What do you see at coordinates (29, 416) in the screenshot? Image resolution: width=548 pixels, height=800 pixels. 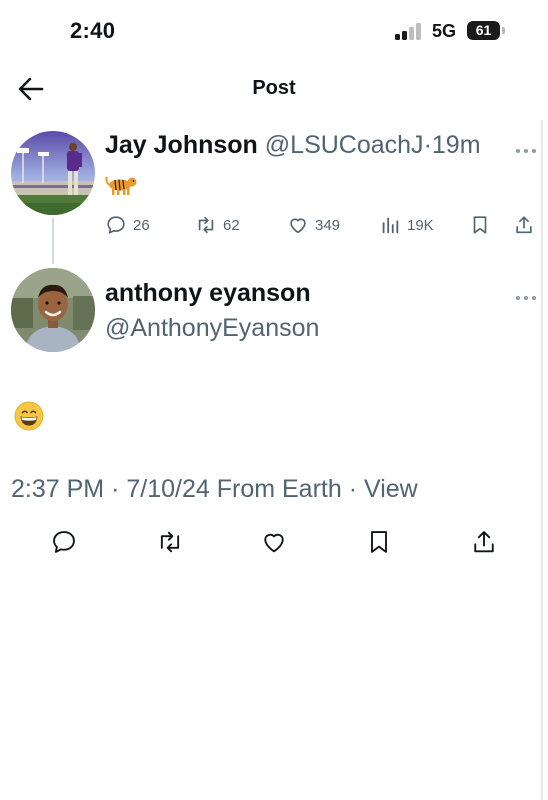 I see `grinning-face-emoji` at bounding box center [29, 416].